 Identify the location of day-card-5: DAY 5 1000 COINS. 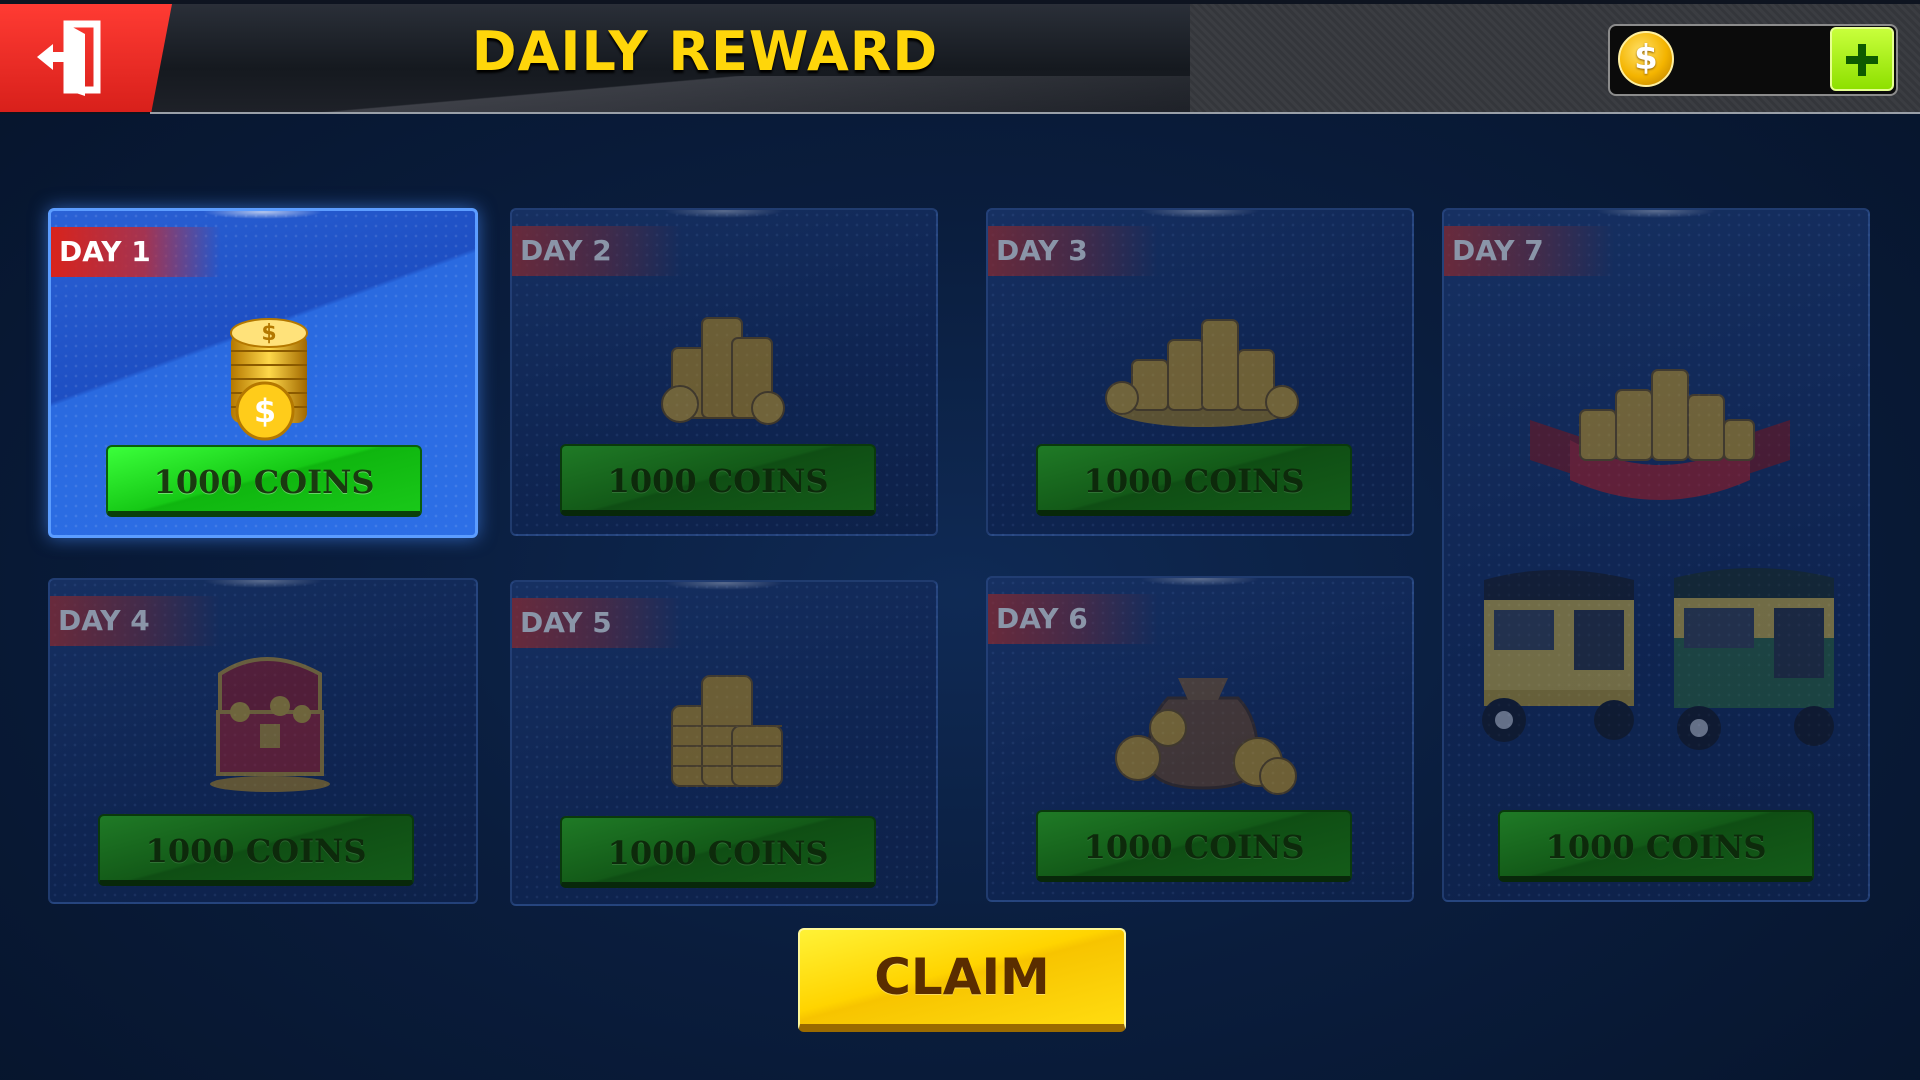
(724, 743).